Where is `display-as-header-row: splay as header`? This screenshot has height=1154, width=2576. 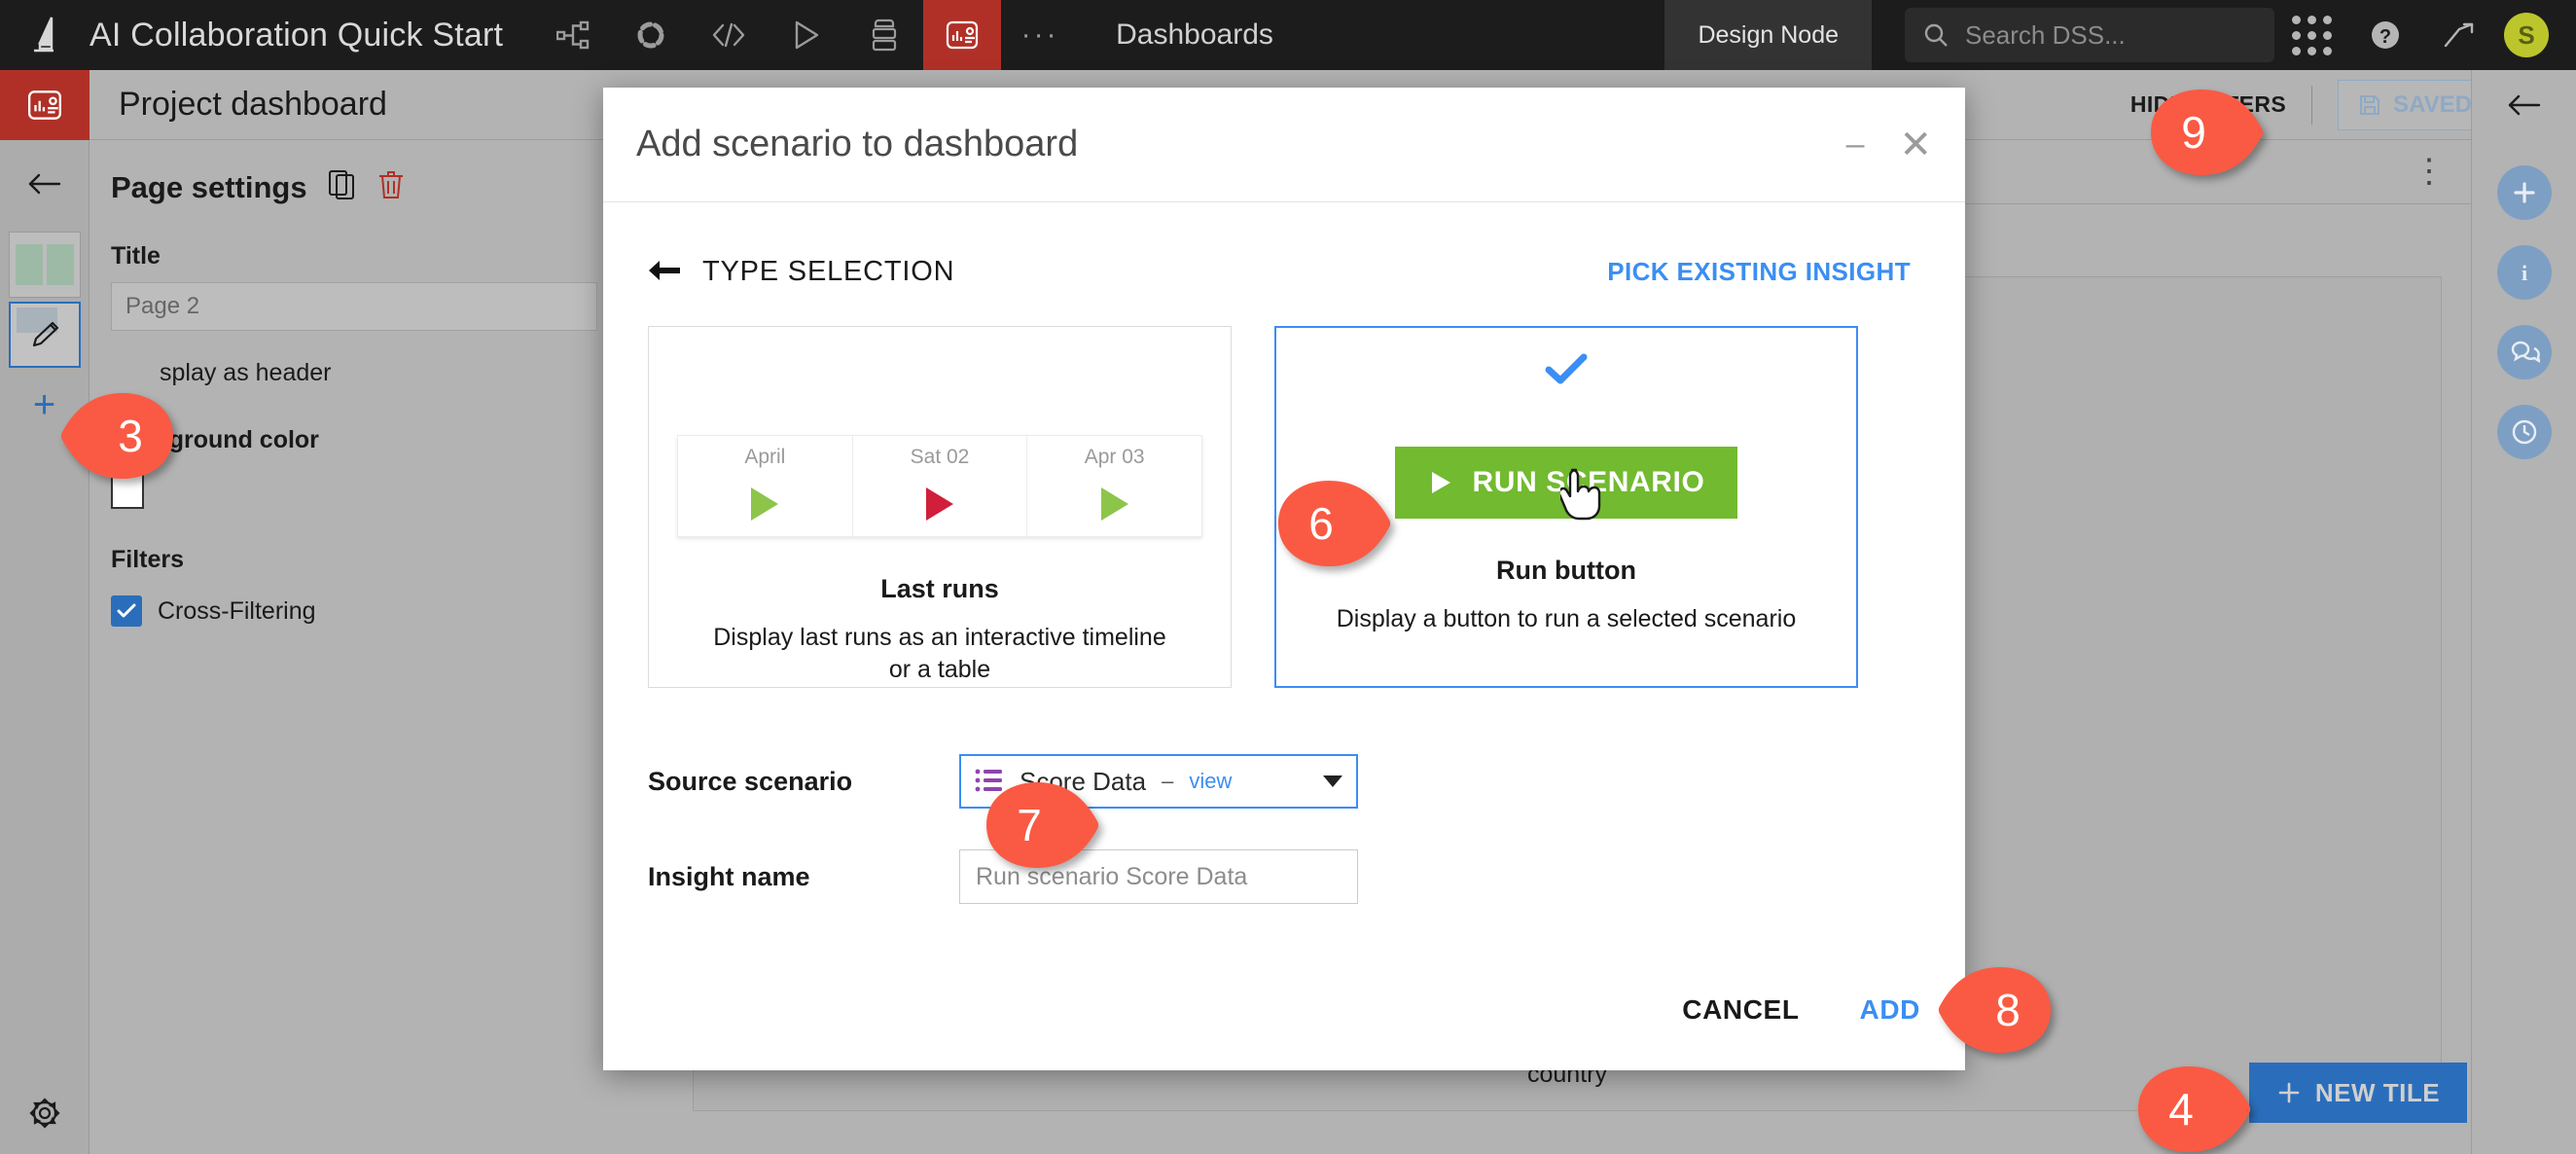 display-as-header-row: splay as header is located at coordinates (392, 372).